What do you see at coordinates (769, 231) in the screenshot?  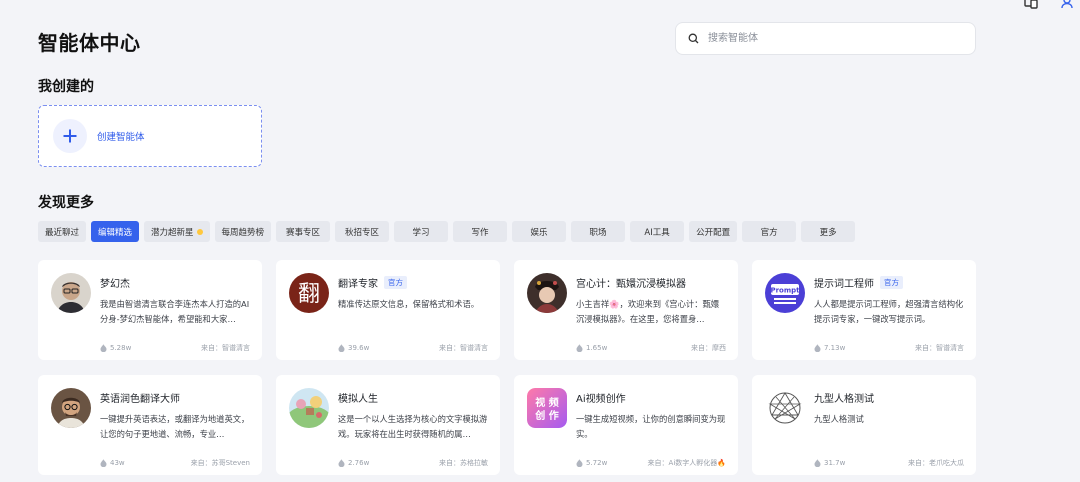 I see `tab-official: 官方` at bounding box center [769, 231].